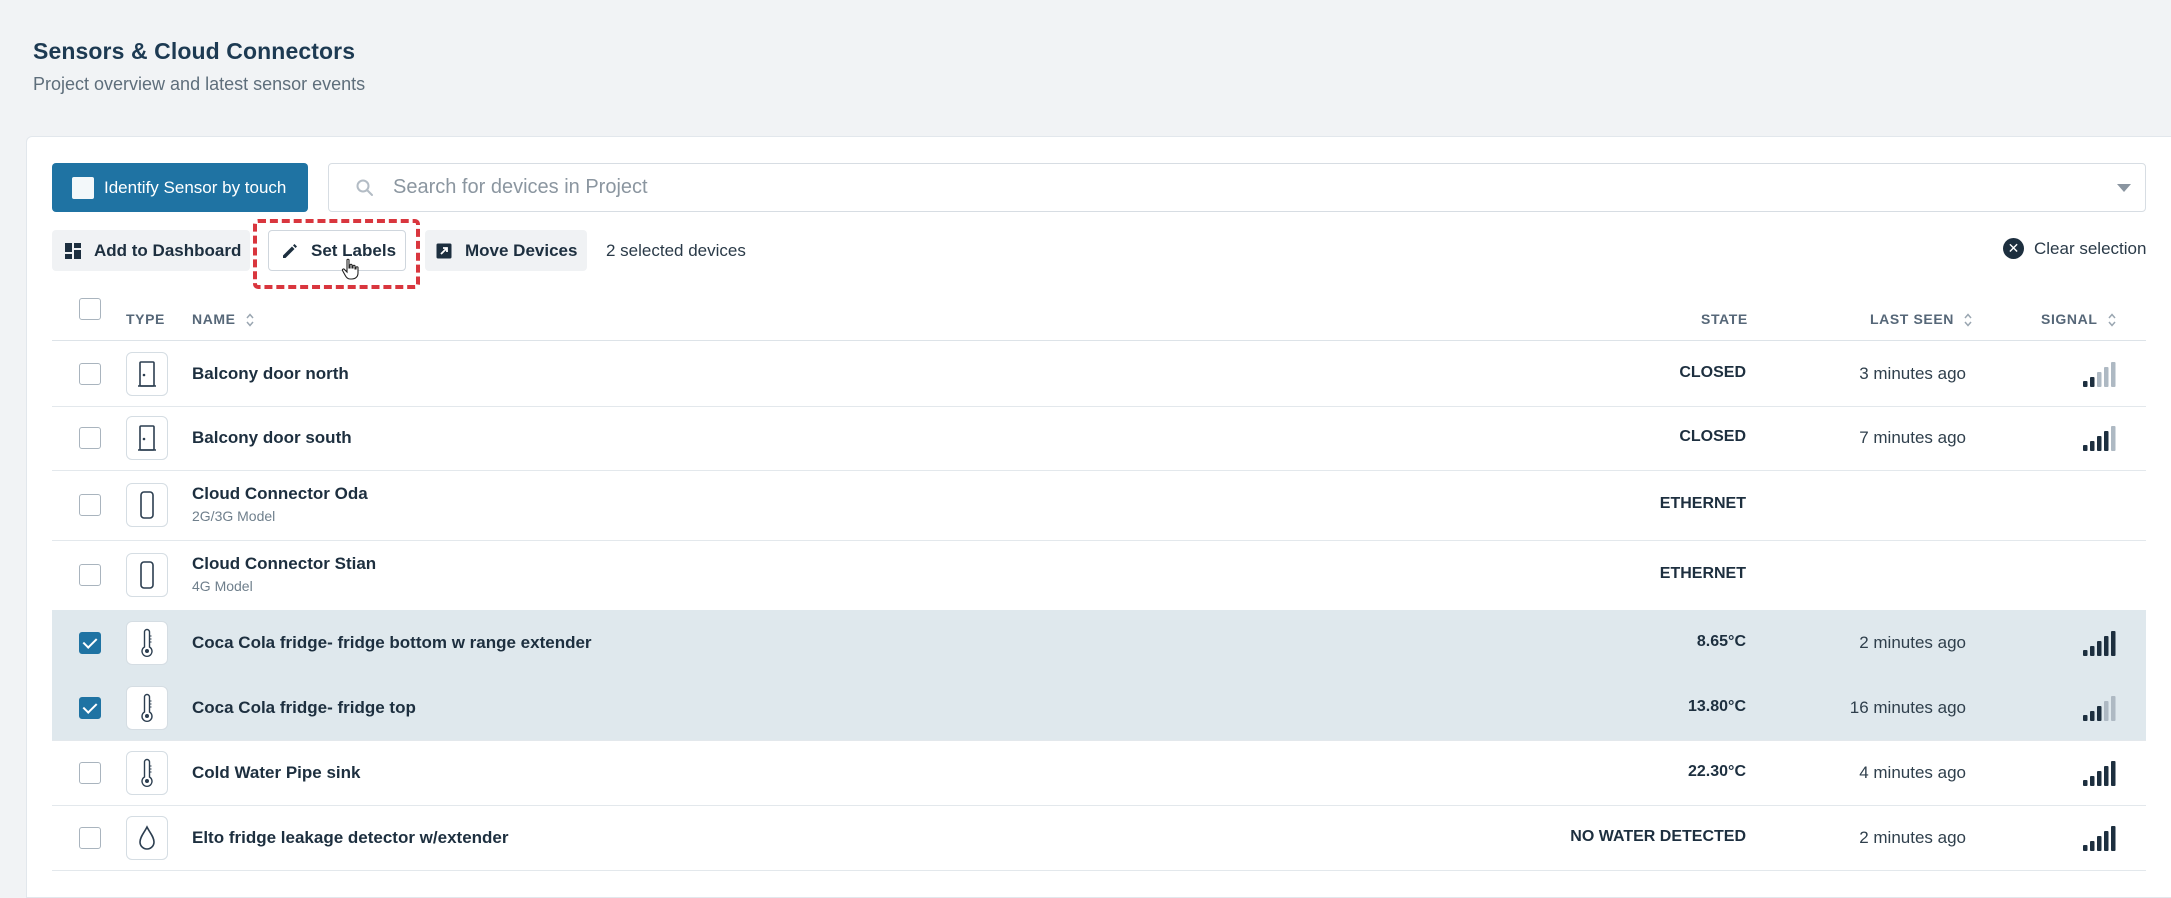  Describe the element at coordinates (147, 837) in the screenshot. I see `water-drop-icon` at that location.